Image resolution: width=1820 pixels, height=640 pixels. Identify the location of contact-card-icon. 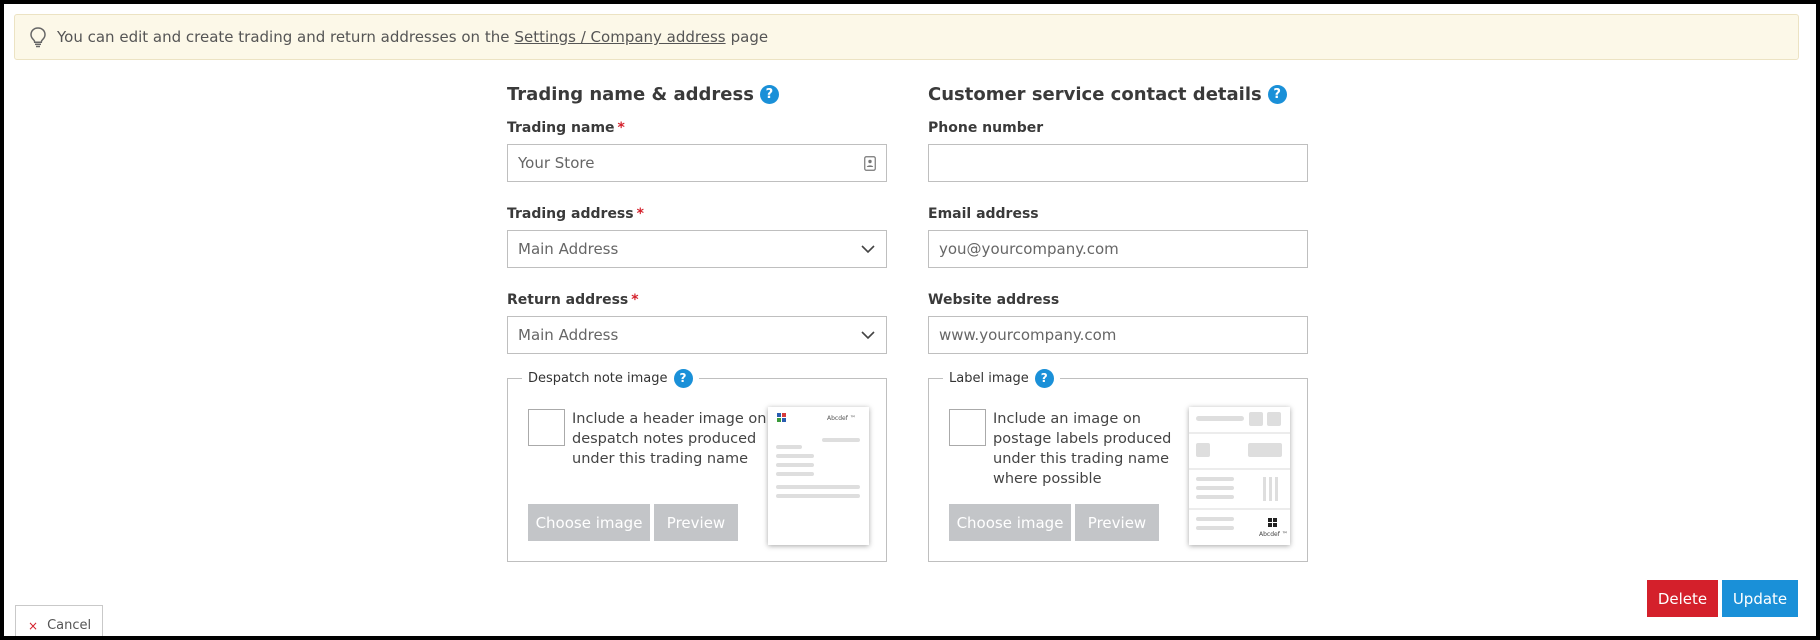
(870, 163).